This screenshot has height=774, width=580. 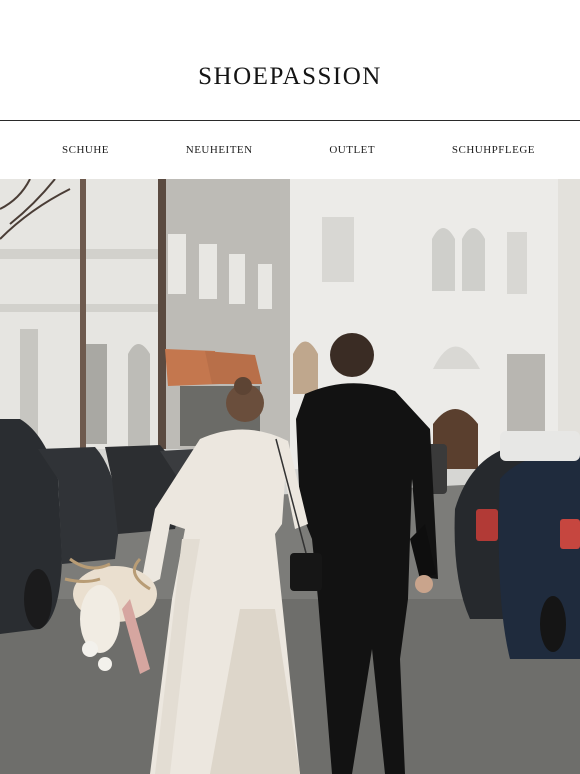 What do you see at coordinates (290, 150) in the screenshot?
I see `main-navigation: SCHUHE NEUHEITEN OUTLET SCHUHPFLEGE` at bounding box center [290, 150].